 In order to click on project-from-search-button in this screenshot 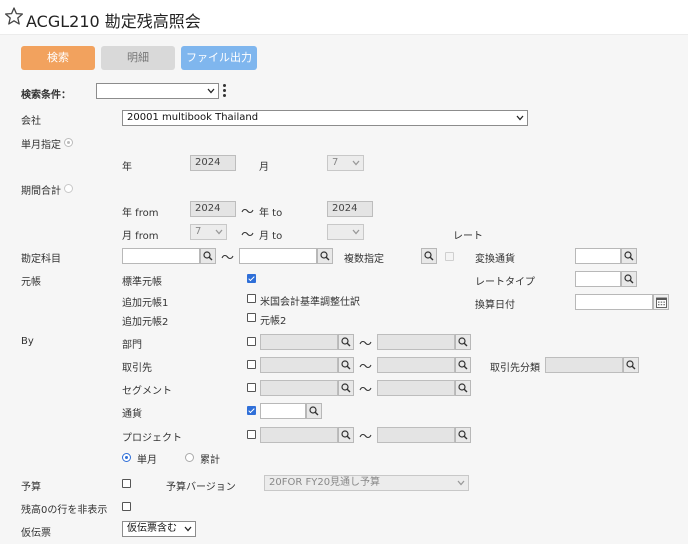, I will do `click(346, 435)`.